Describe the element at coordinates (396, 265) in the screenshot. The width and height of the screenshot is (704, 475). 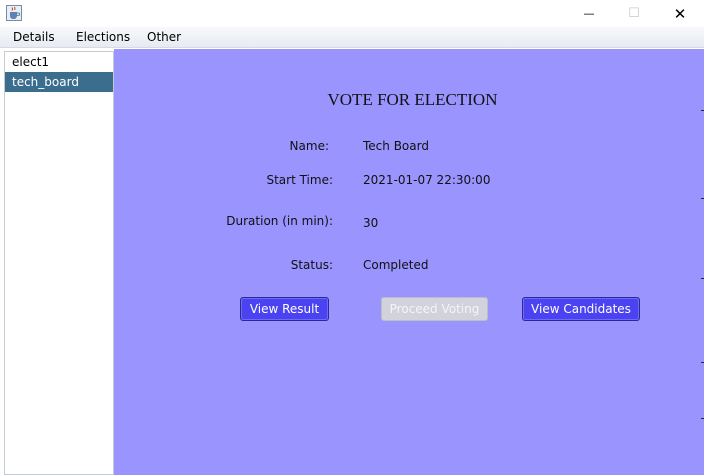
I see `status-value: Completed` at that location.